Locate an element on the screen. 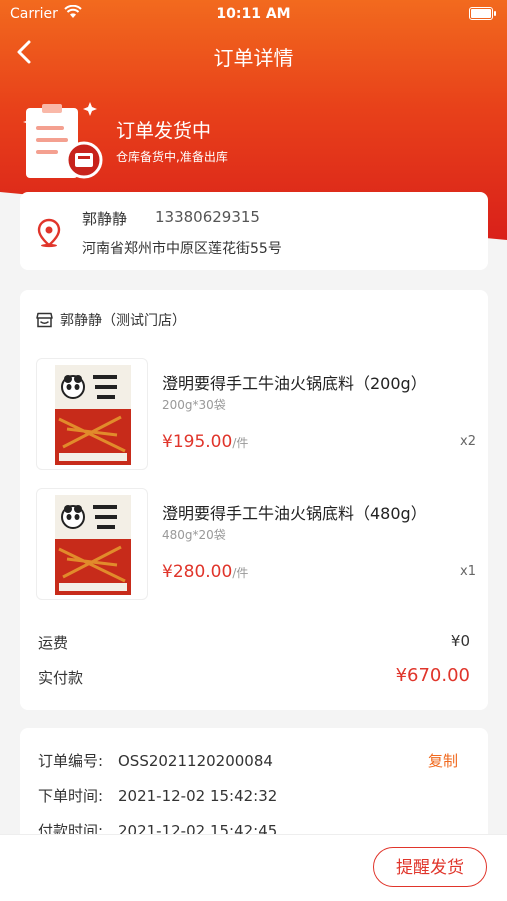  order-status-block: 订单发货中 仓库备货中,准备出库 is located at coordinates (250, 141).